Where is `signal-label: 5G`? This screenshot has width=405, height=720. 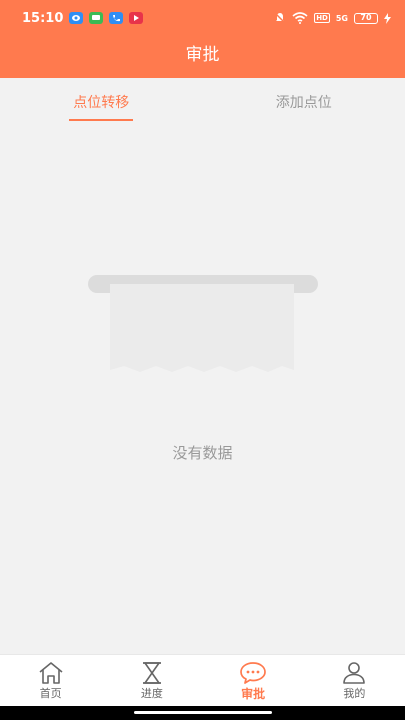 signal-label: 5G is located at coordinates (341, 18).